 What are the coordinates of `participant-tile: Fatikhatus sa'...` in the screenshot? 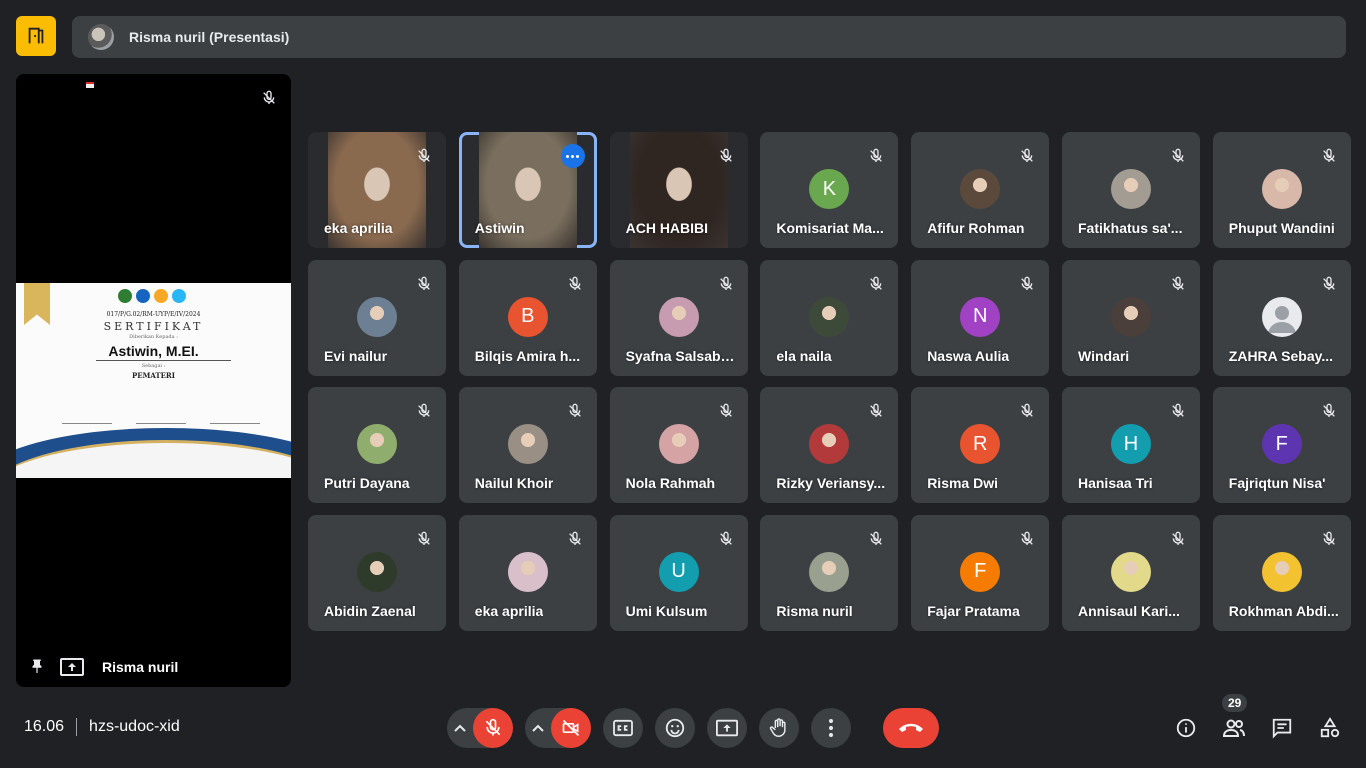 It's located at (1130, 190).